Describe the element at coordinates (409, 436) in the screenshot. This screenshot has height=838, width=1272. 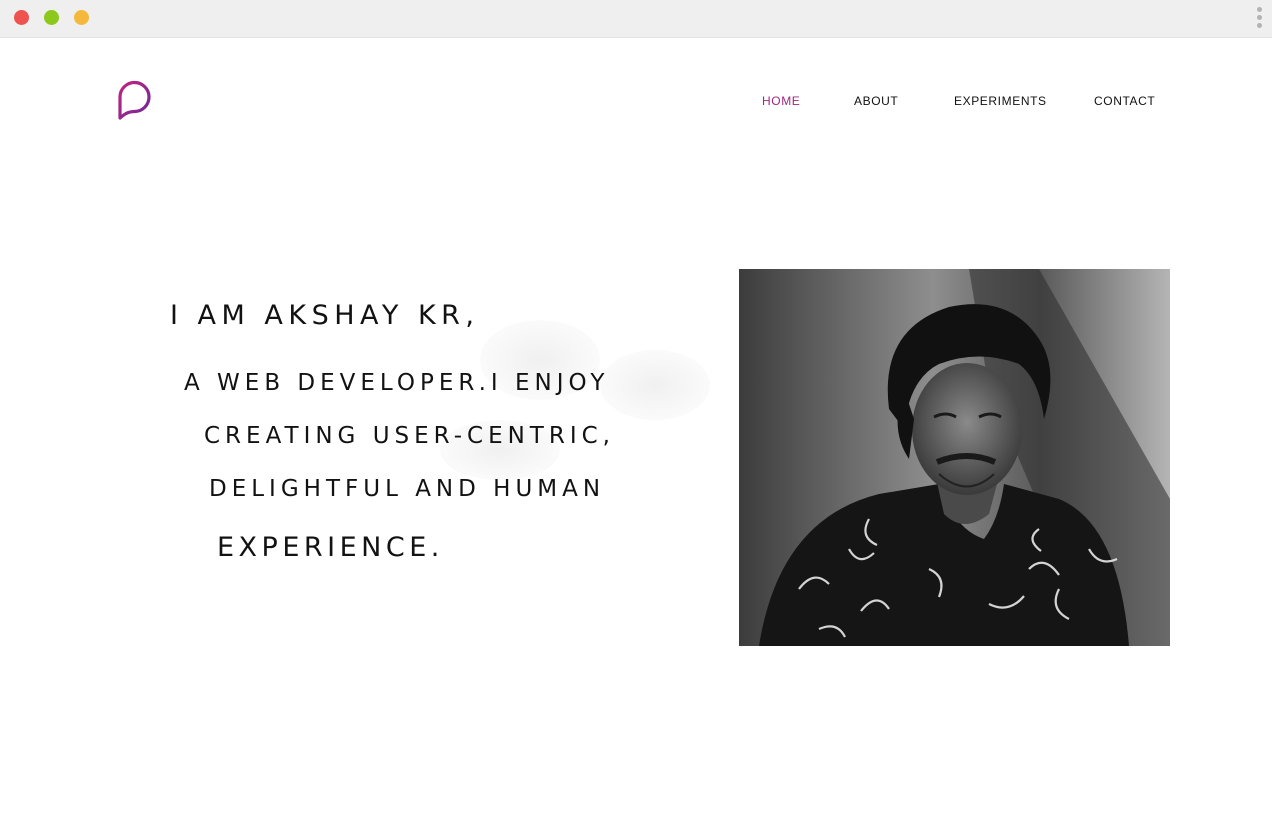
I see `hero-tagline-line: CREATING USER-CENTRIC,` at that location.